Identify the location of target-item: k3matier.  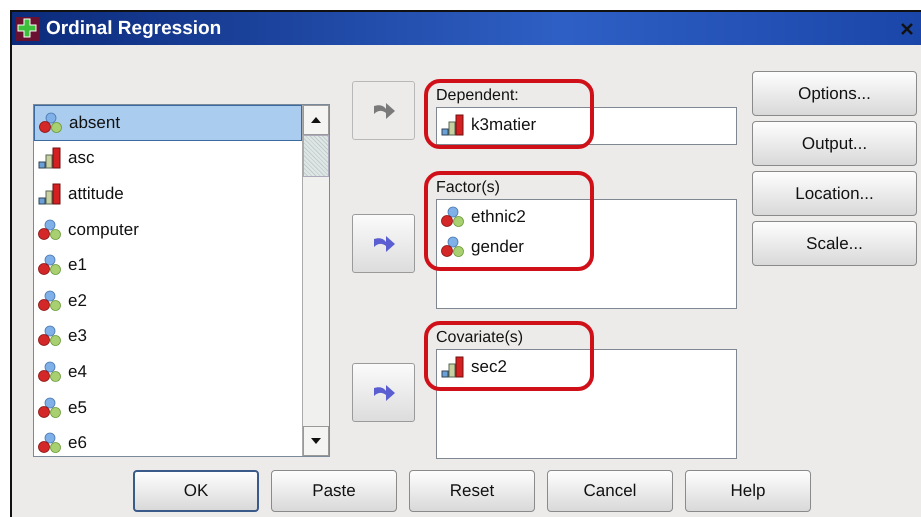
(586, 125).